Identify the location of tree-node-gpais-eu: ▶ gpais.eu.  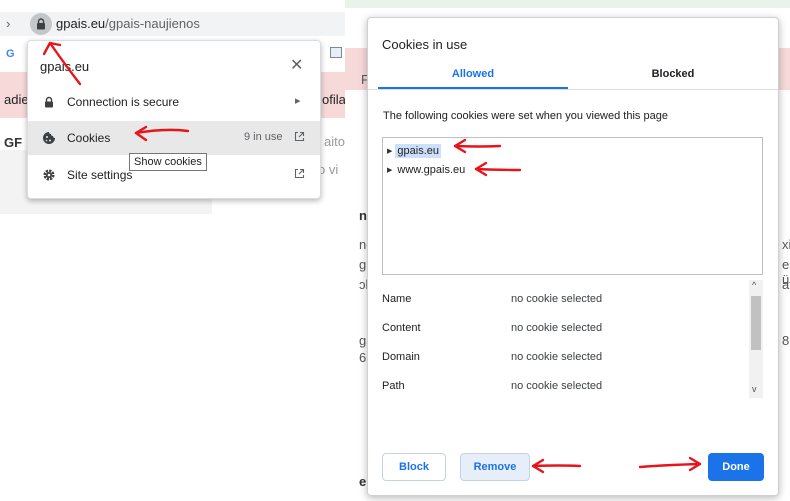
(414, 152).